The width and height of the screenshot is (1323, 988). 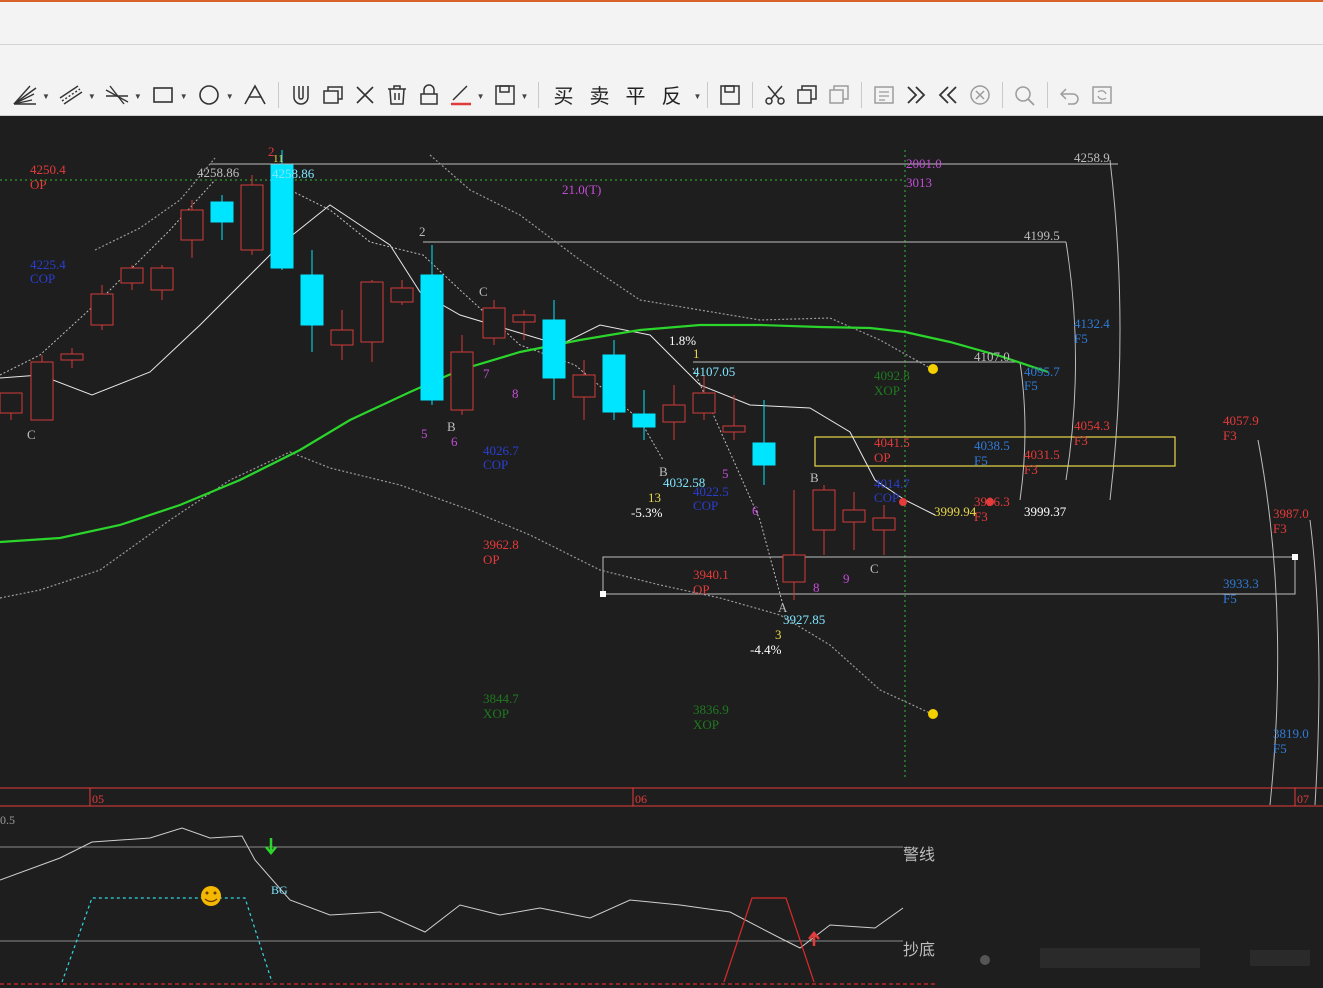 I want to click on op-label: OP, so click(x=38, y=184).